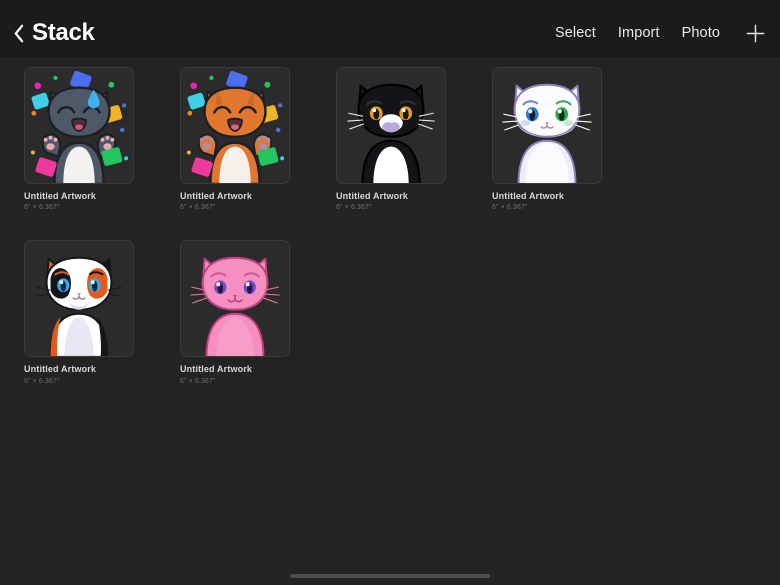 The image size is (780, 585). I want to click on status-bar-strip, so click(390, 5).